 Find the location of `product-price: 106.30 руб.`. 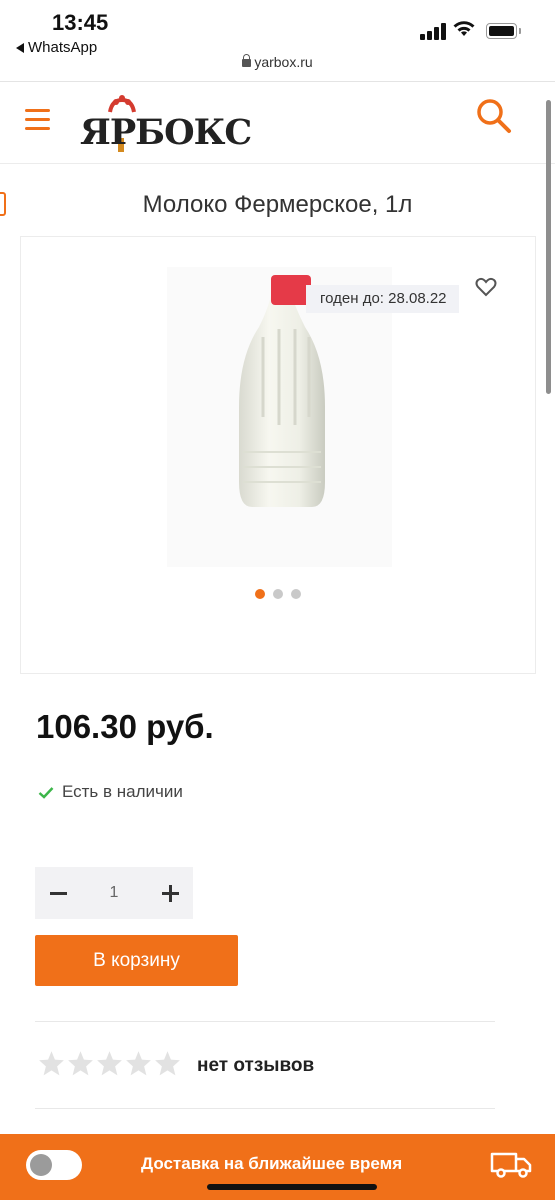

product-price: 106.30 руб. is located at coordinates (125, 726).